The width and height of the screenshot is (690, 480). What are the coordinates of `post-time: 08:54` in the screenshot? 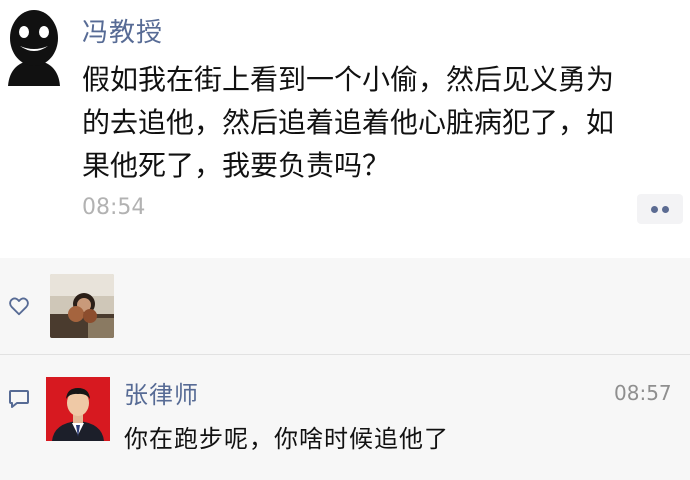 It's located at (114, 207).